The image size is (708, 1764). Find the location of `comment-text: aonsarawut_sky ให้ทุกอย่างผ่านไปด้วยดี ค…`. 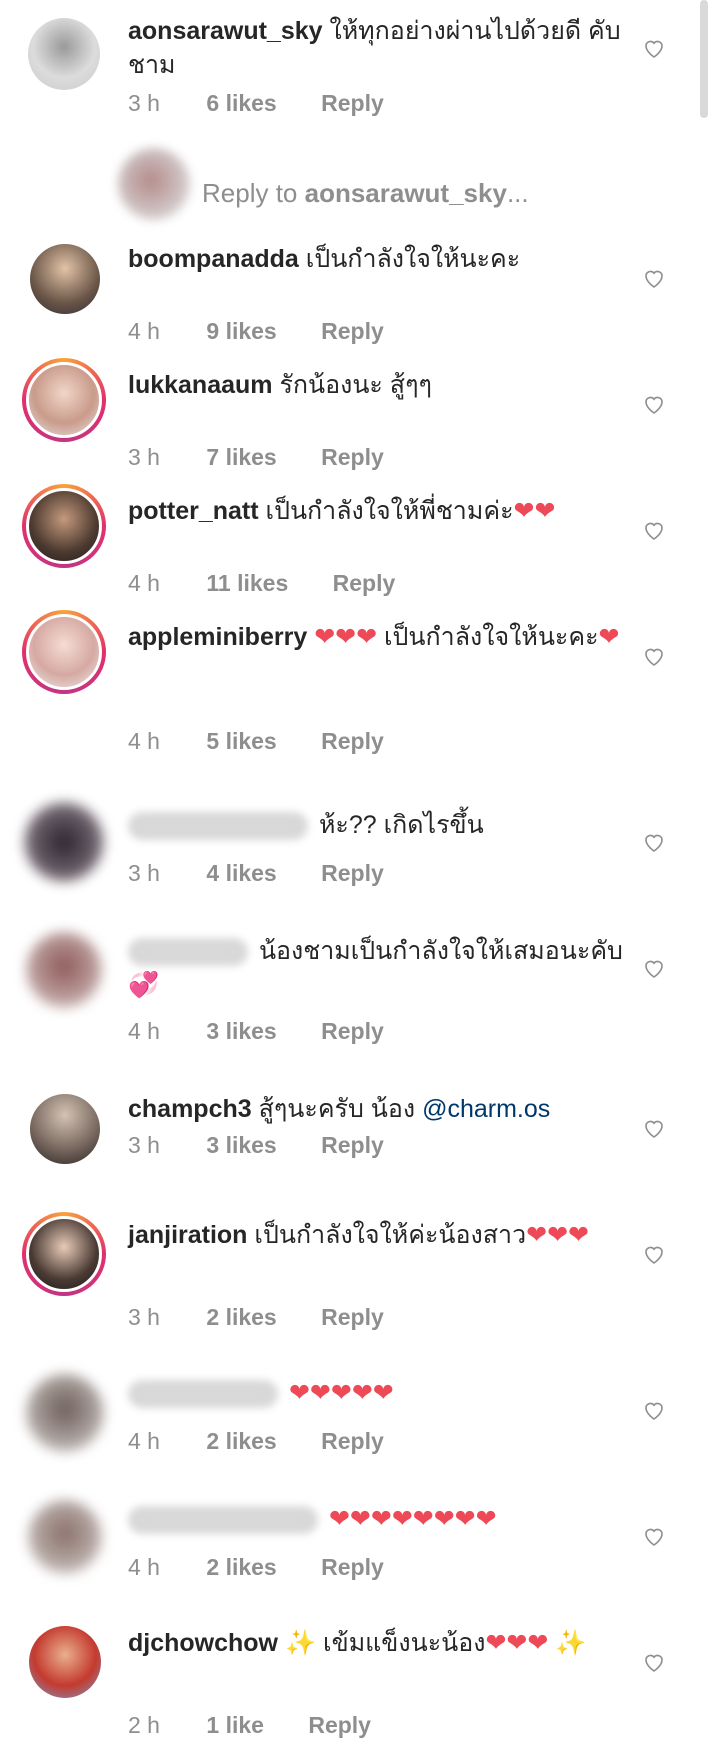

comment-text: aonsarawut_sky ให้ทุกอย่างผ่านไปด้วยดี ค… is located at coordinates (378, 48).